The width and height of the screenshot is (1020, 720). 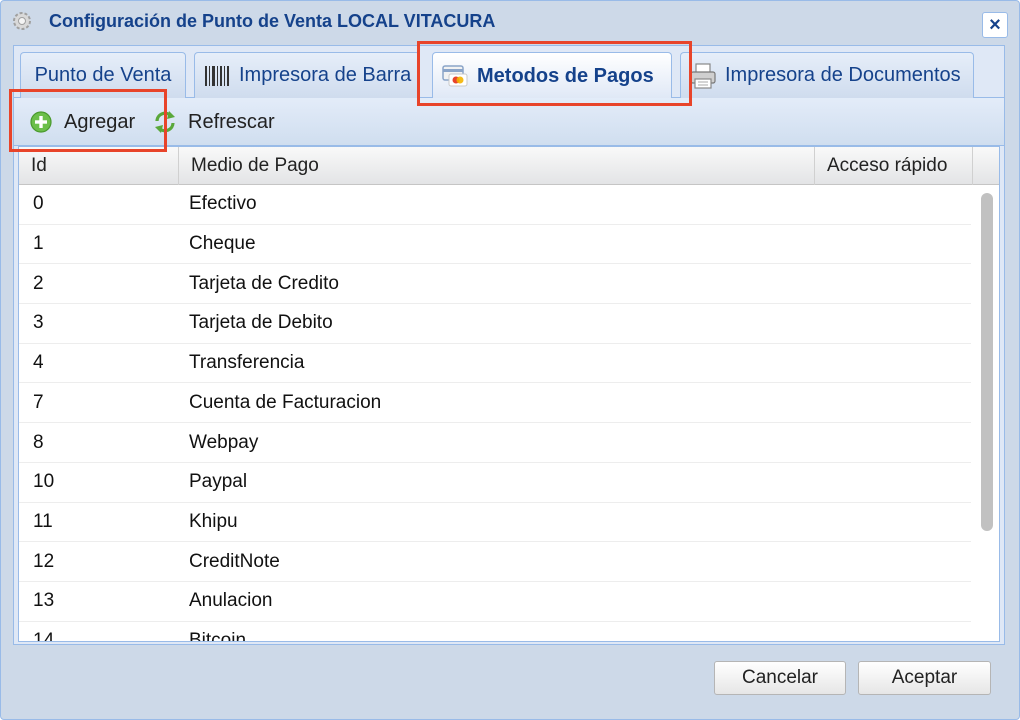 What do you see at coordinates (231, 121) in the screenshot?
I see `refresh-label: Refrescar` at bounding box center [231, 121].